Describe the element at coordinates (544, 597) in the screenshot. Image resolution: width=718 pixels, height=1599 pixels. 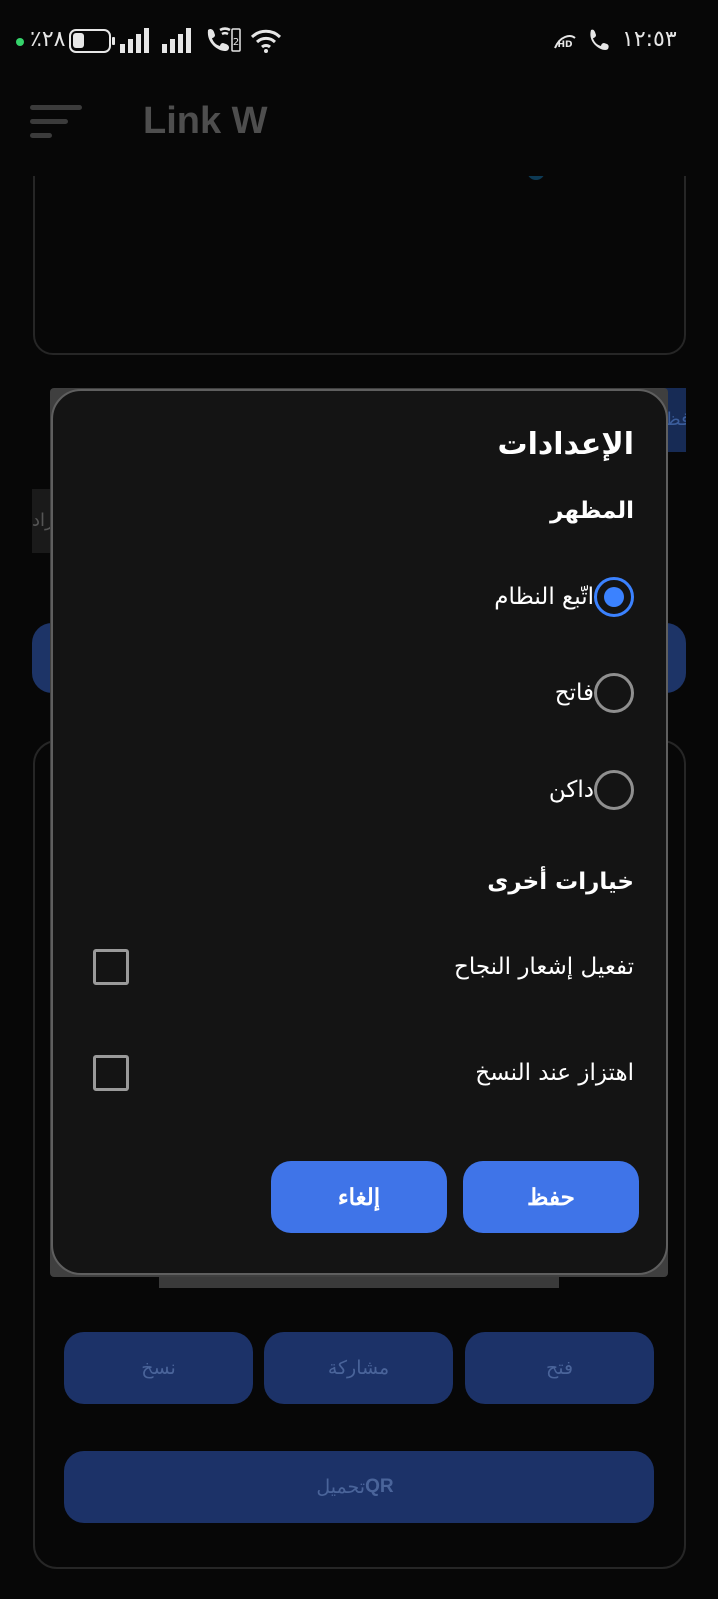
I see `theme-option-label: اتّبع النظام` at that location.